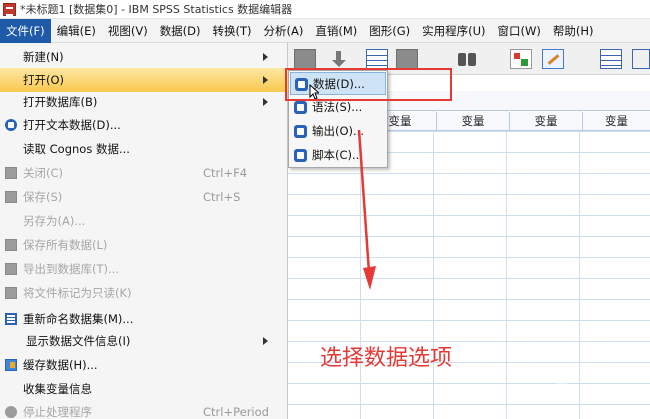  I want to click on save-all-icon, so click(11, 245).